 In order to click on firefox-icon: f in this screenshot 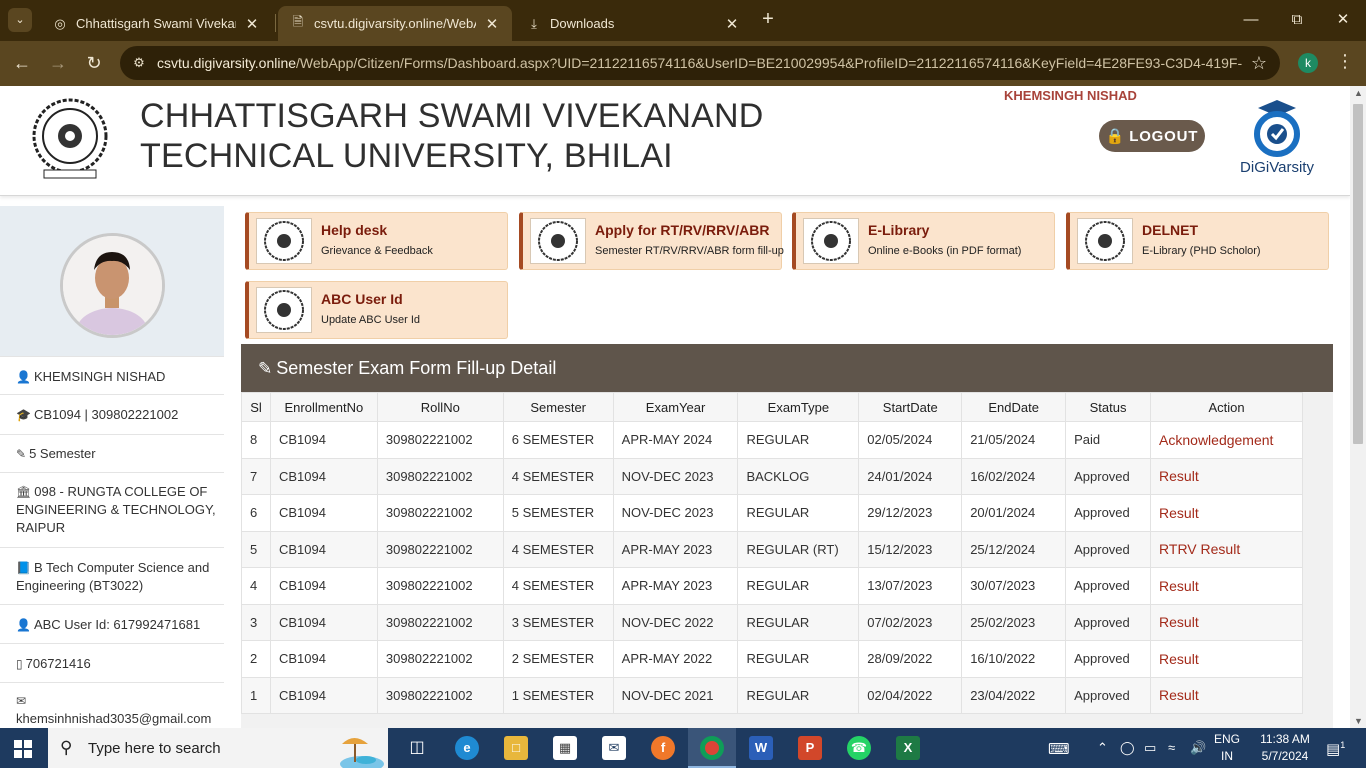, I will do `click(663, 748)`.